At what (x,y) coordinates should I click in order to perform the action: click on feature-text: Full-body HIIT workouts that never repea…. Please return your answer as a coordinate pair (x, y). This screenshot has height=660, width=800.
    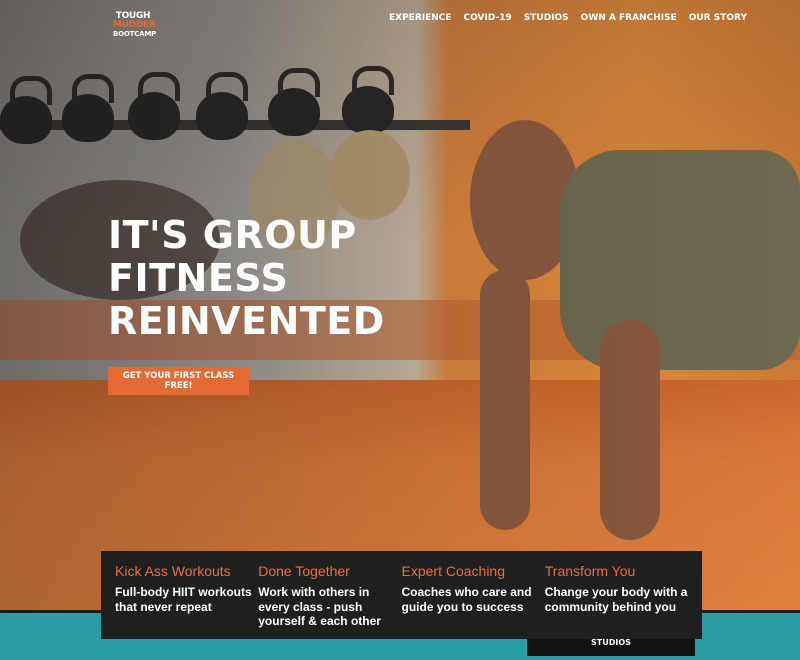
    Looking at the image, I should click on (183, 599).